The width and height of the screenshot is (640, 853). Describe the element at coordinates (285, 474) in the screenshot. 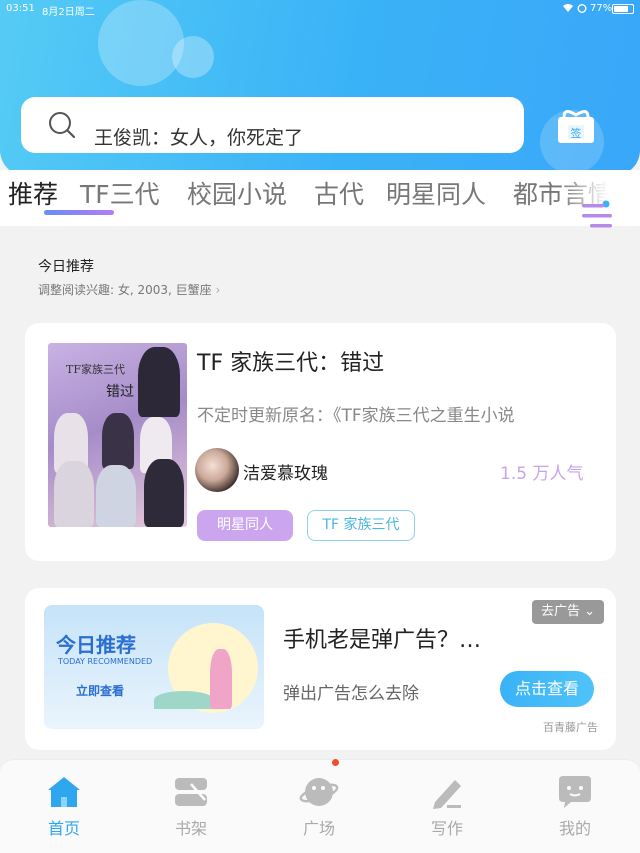

I see `author-name: 洁爱慕玫瑰` at that location.